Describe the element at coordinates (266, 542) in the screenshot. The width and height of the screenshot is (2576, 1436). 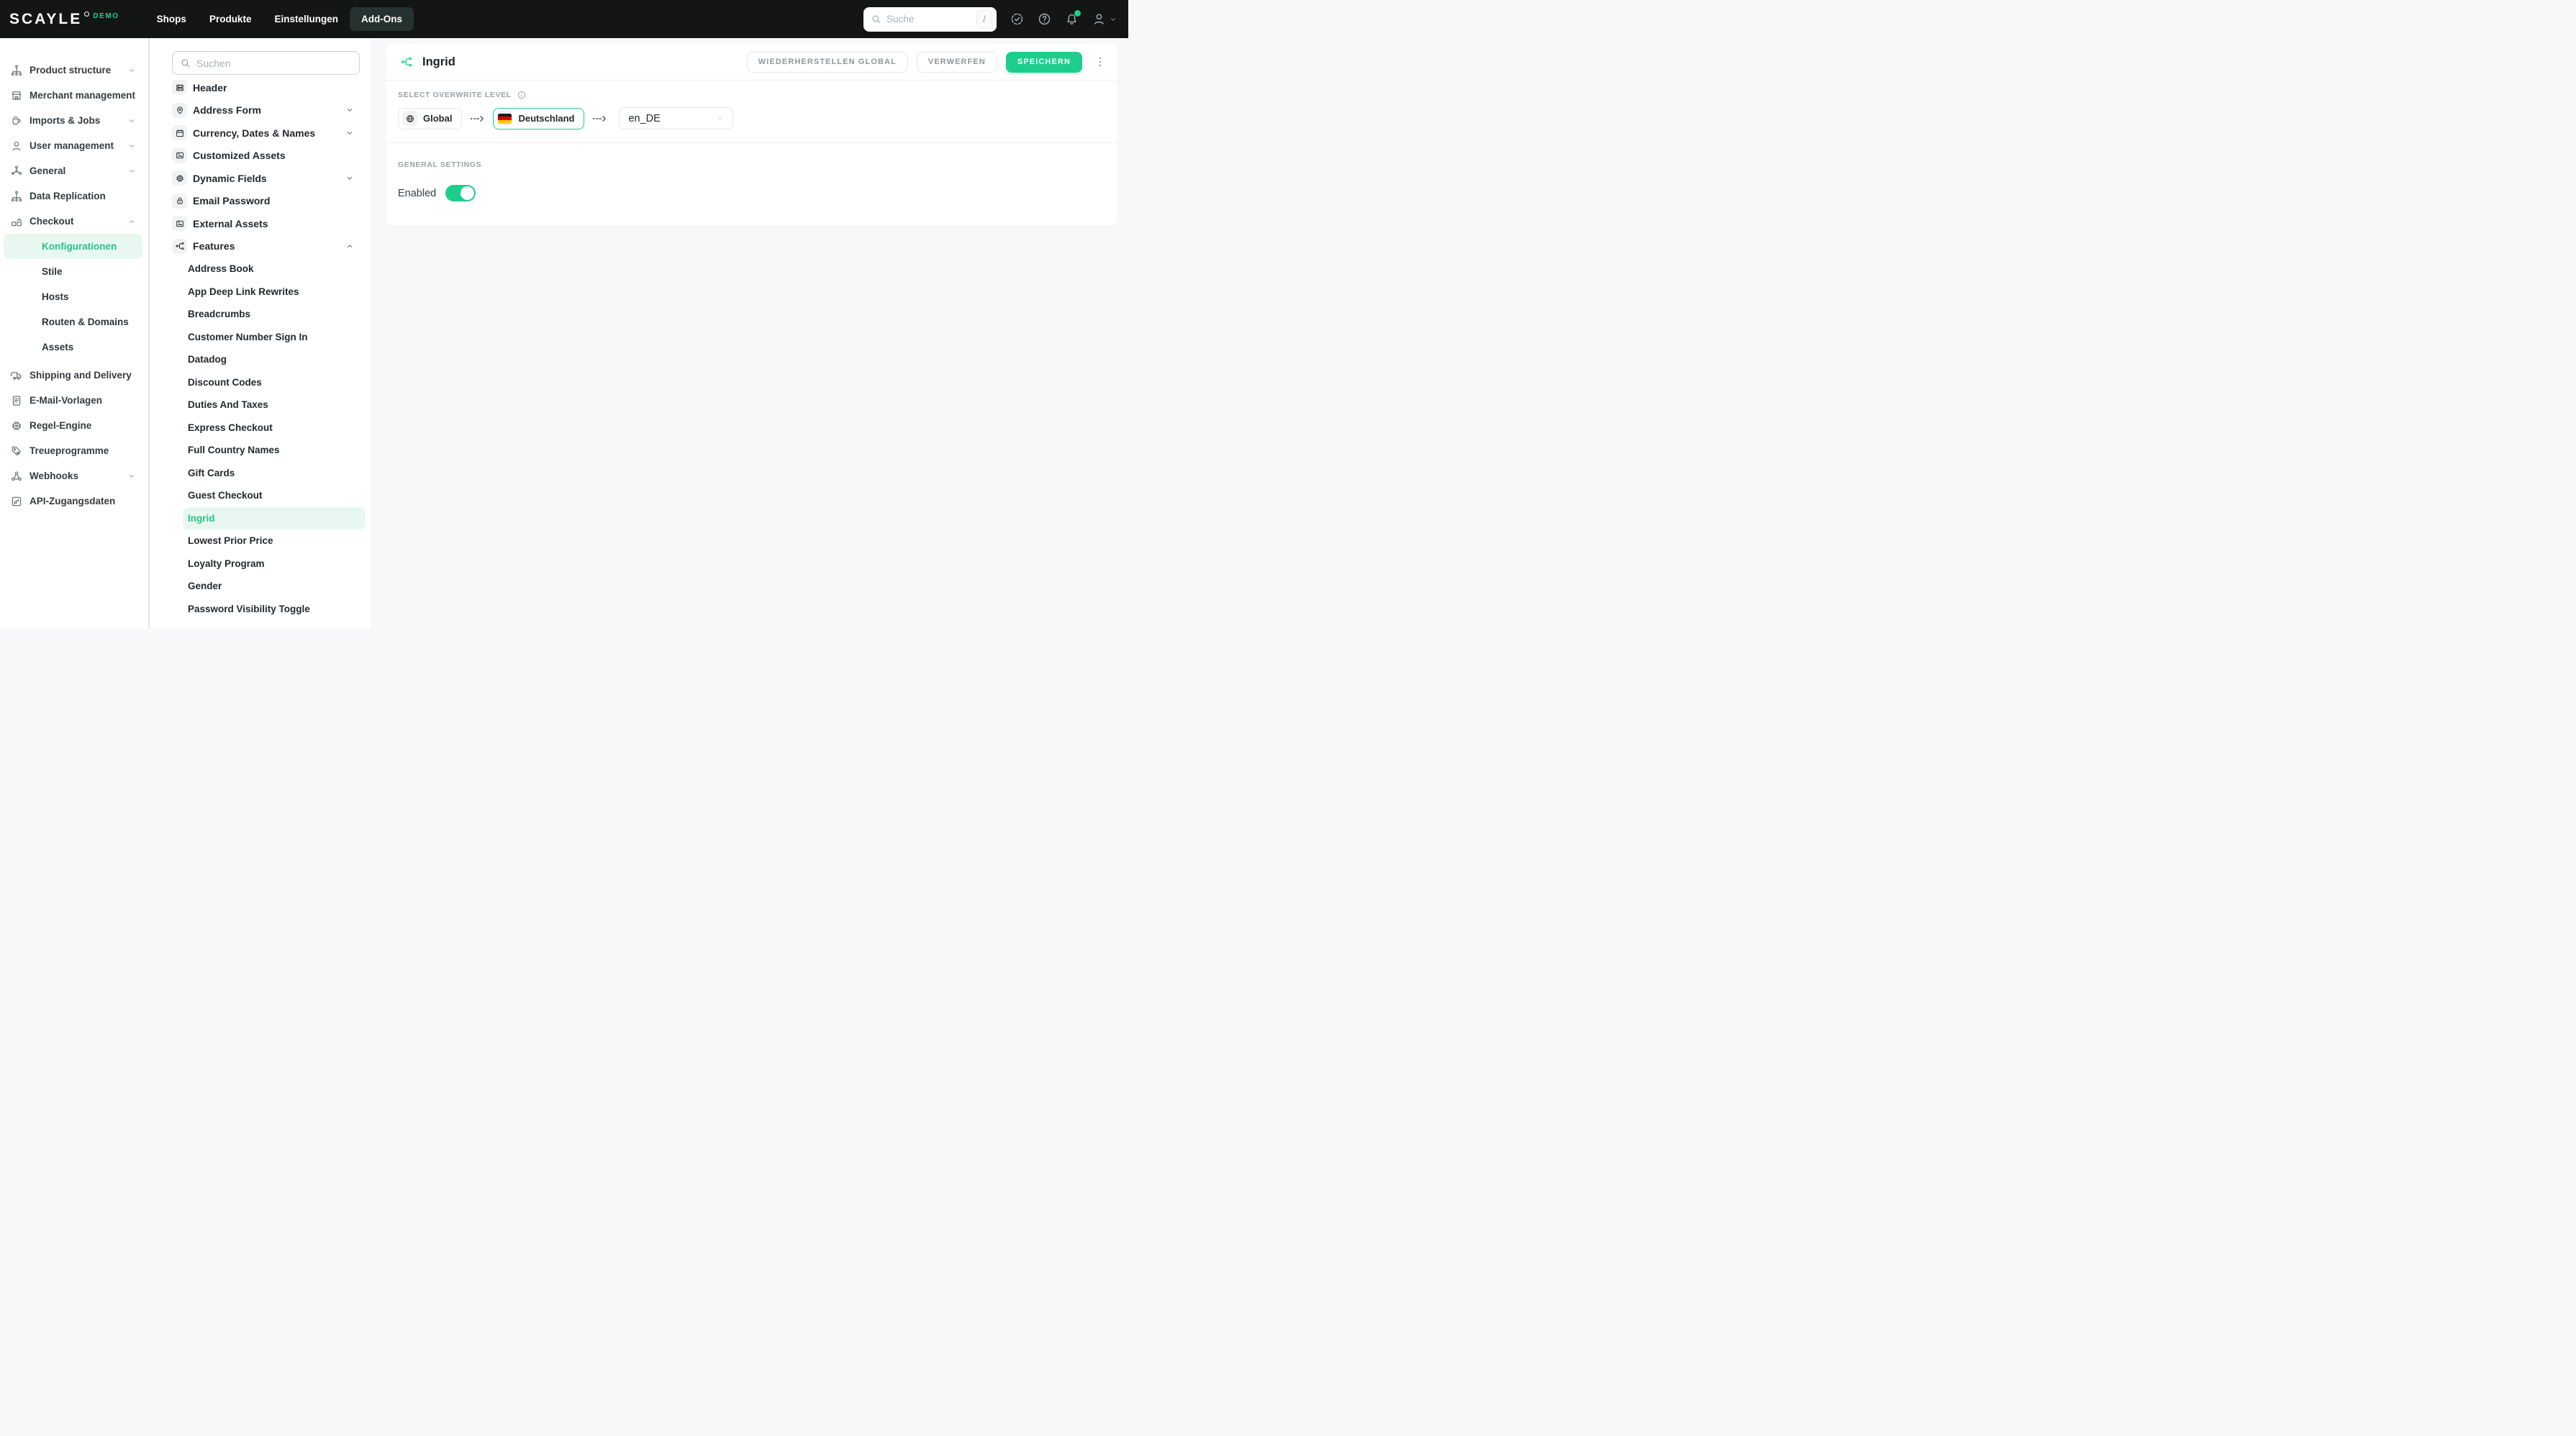
I see `panel-subitem-lowest-prior-price: Lowest Prior Price` at that location.